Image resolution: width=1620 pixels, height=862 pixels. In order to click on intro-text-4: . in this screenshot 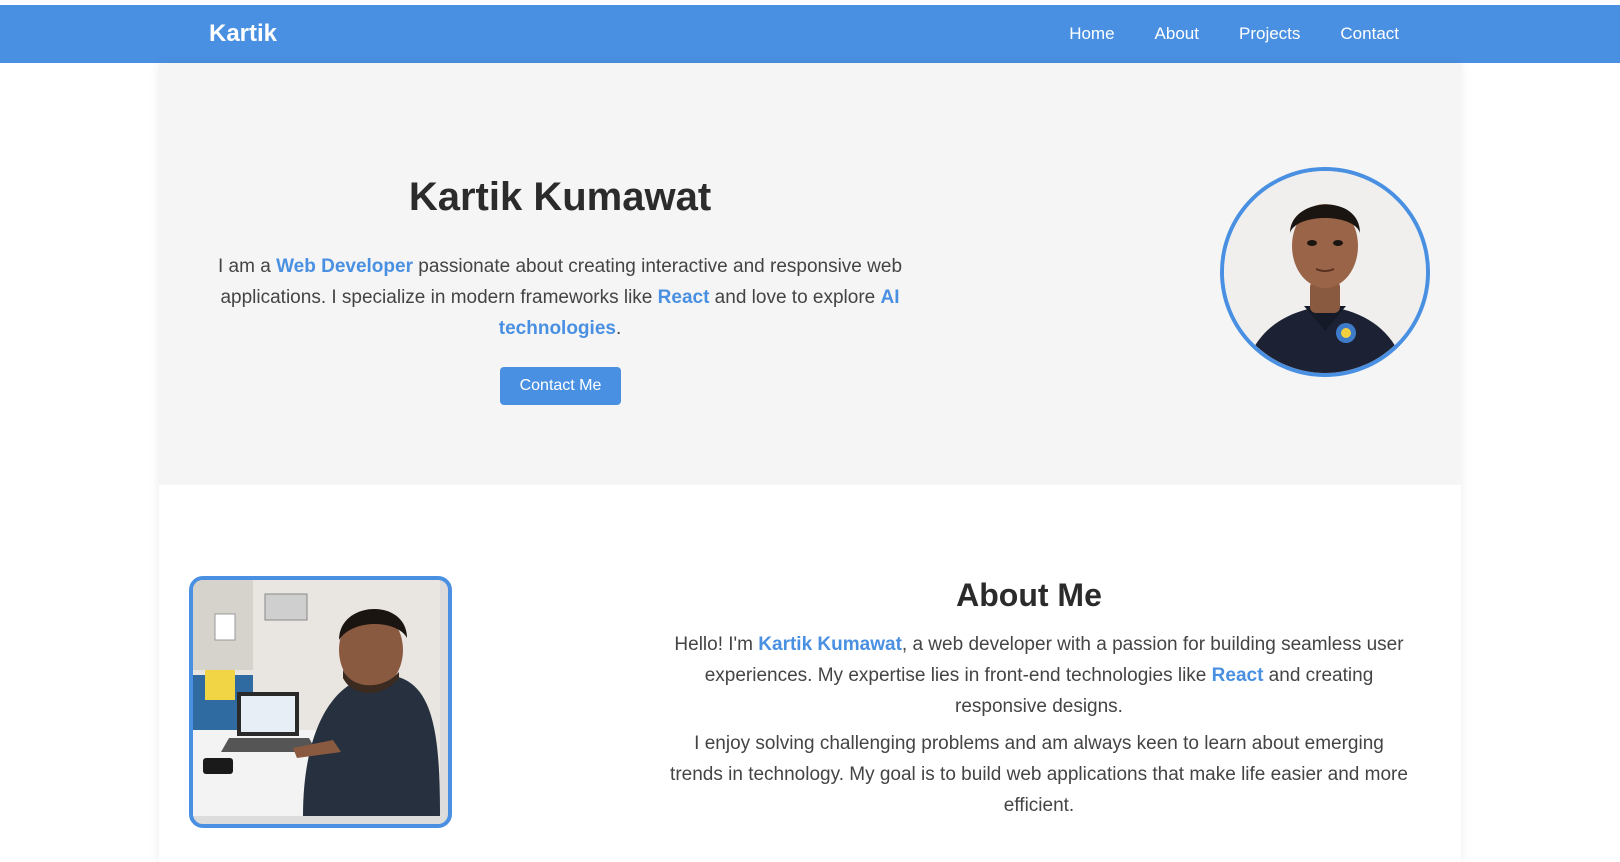, I will do `click(618, 328)`.